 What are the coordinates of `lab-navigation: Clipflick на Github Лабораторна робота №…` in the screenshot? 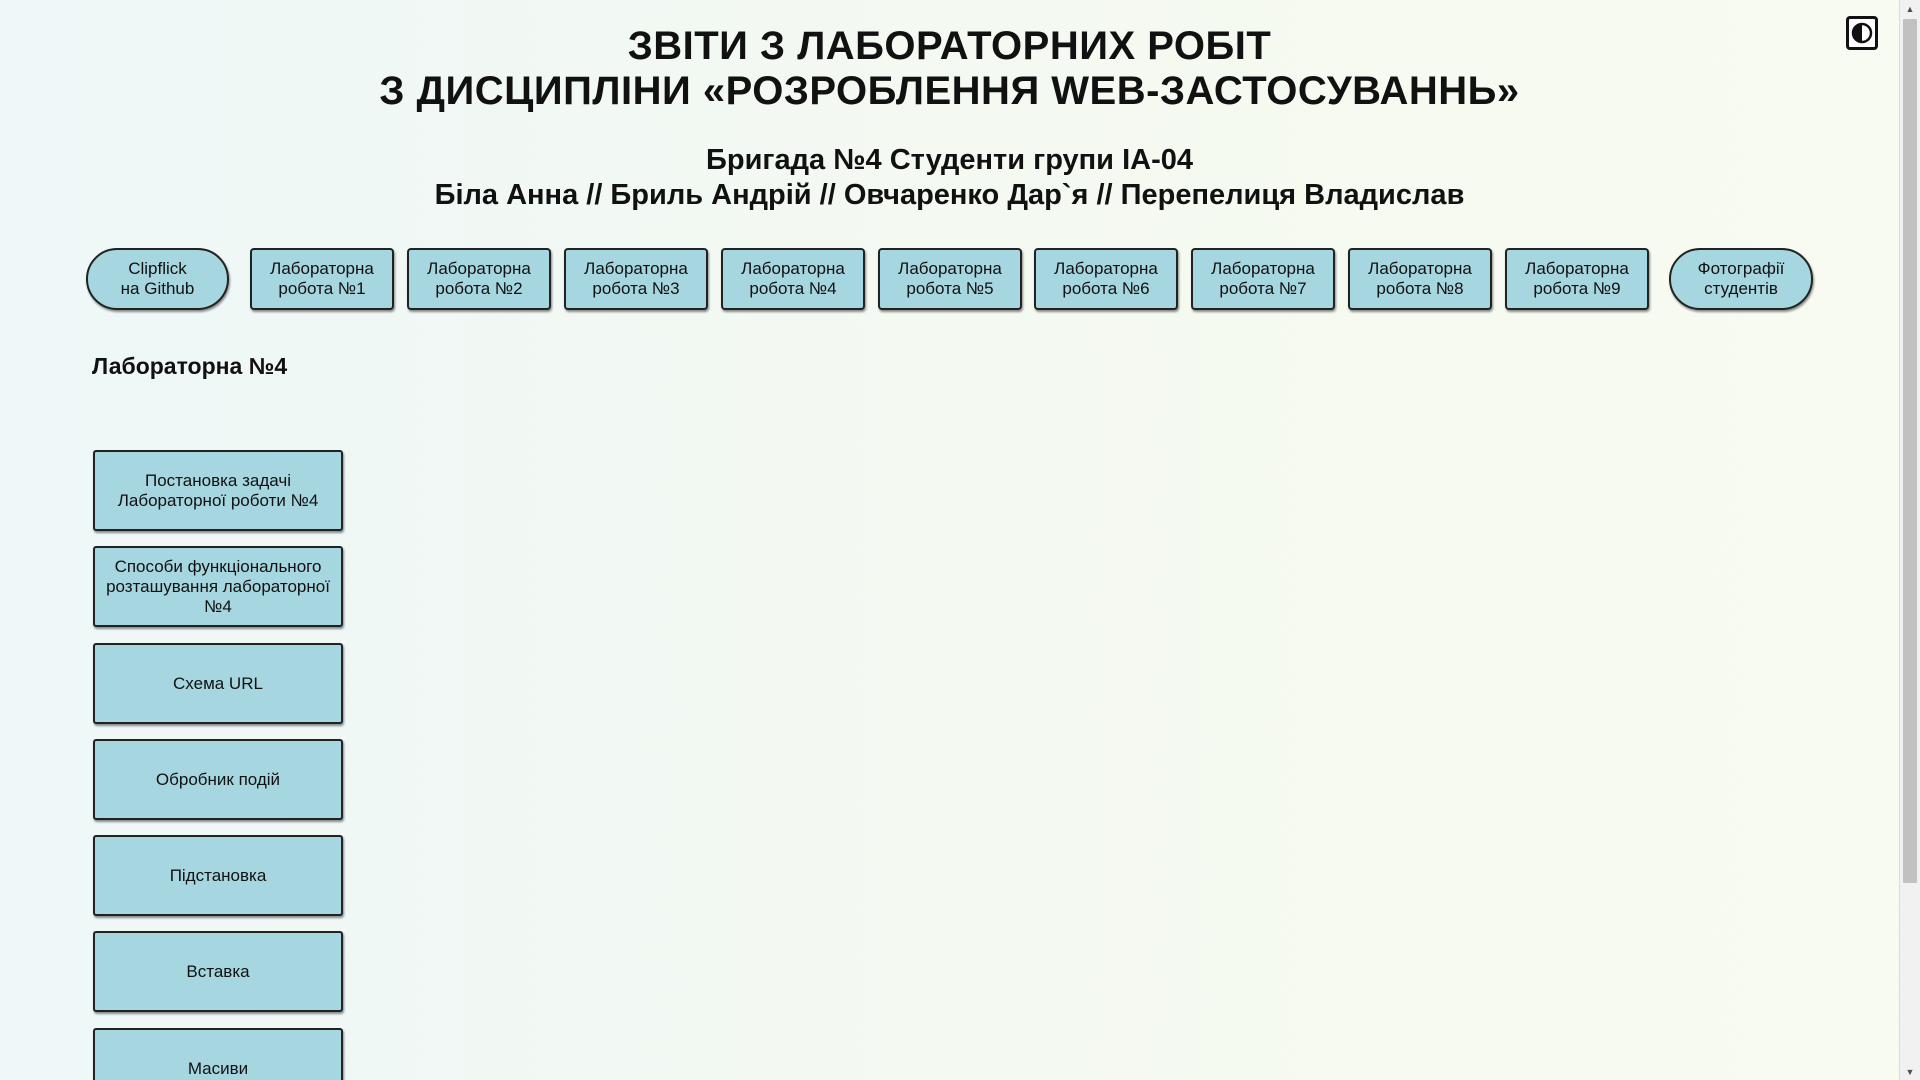 It's located at (949, 279).